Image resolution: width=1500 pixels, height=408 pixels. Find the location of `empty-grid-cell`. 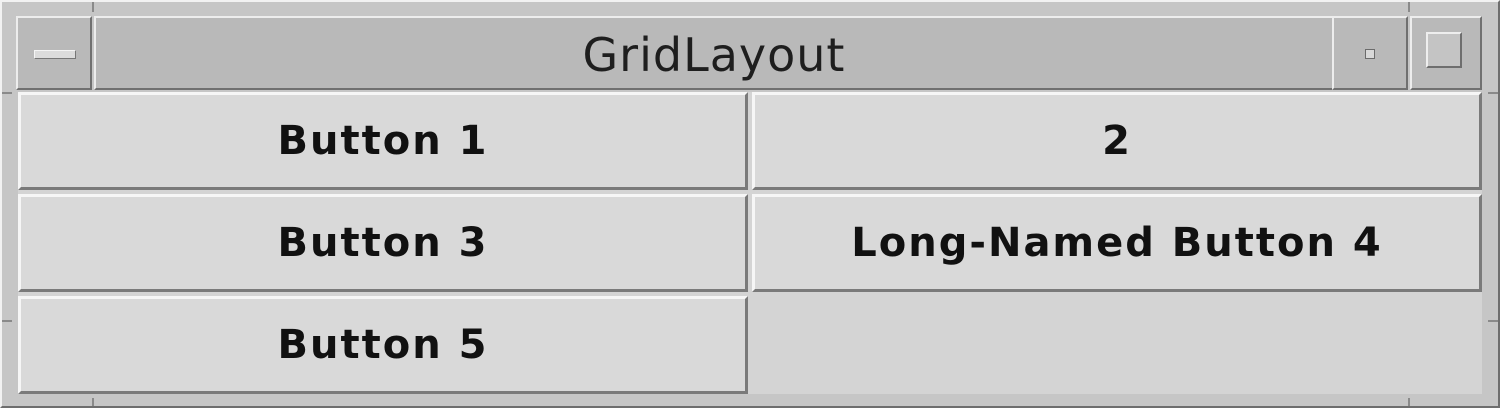

empty-grid-cell is located at coordinates (1117, 345).